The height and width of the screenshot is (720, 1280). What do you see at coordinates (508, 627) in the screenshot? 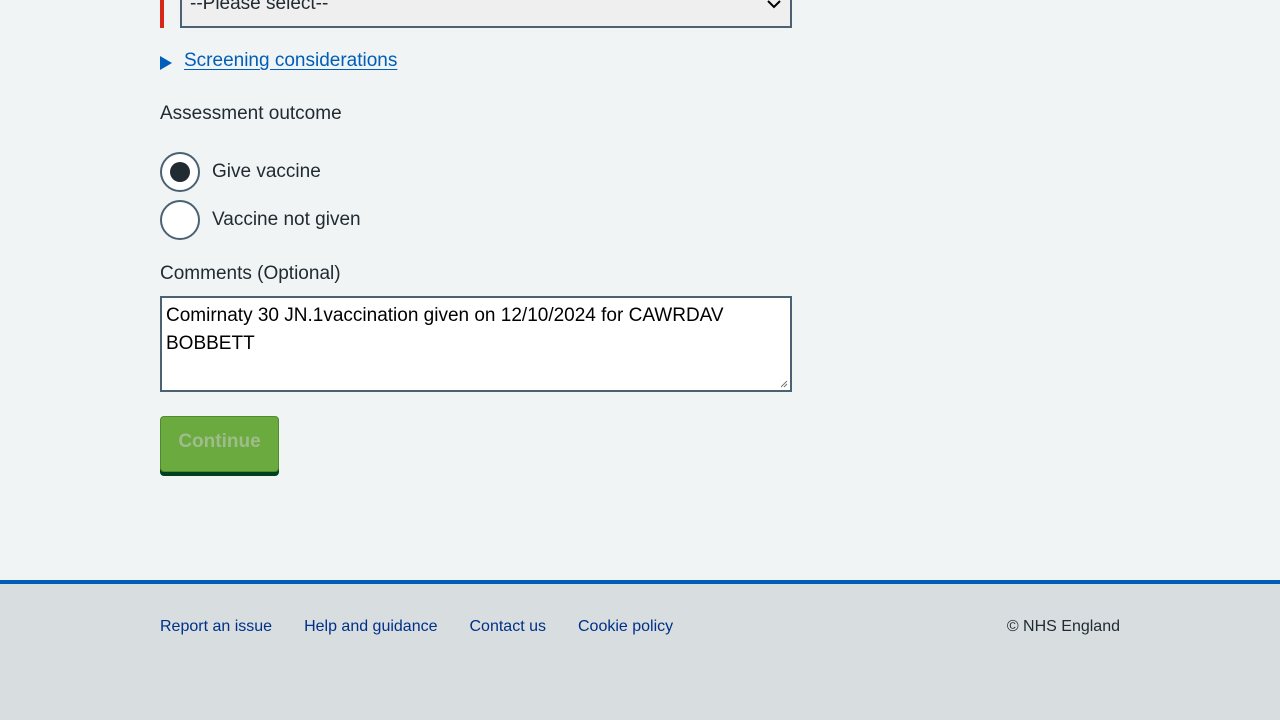
I see `footer-link-contact-us: Contact us` at bounding box center [508, 627].